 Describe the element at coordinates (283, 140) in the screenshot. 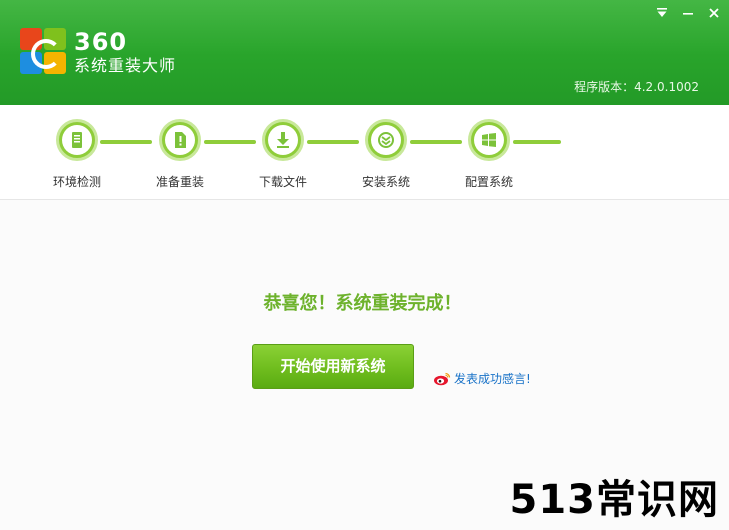

I see `download-icon` at that location.